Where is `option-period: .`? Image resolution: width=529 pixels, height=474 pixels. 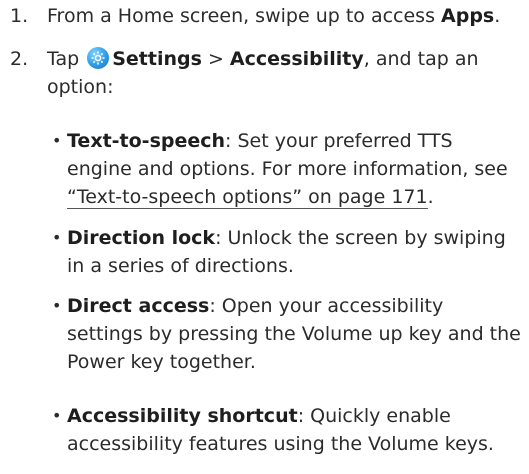 option-period: . is located at coordinates (430, 197).